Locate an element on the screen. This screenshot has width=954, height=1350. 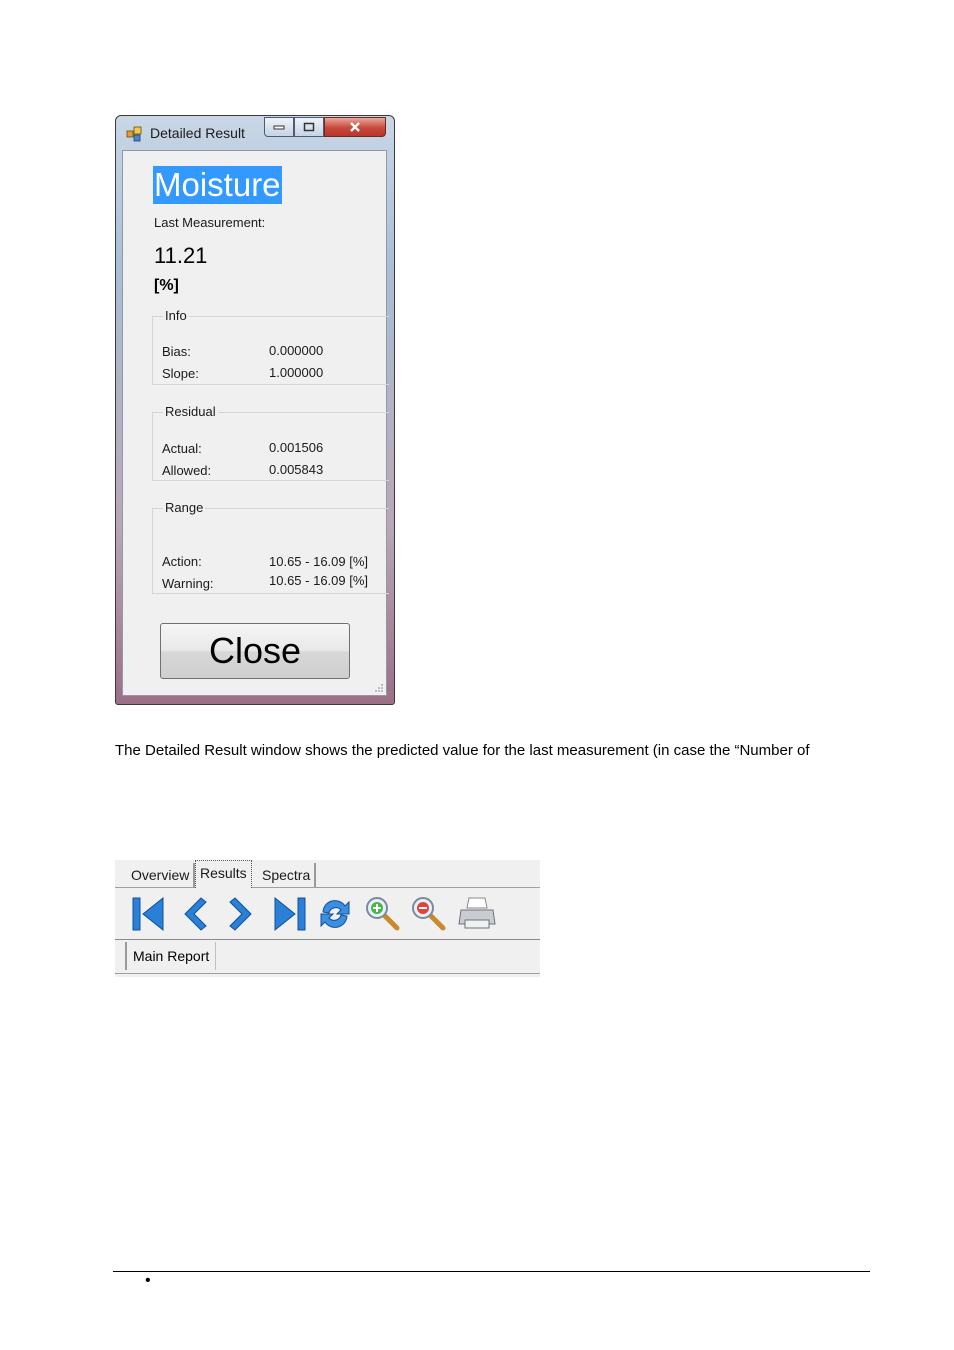
window-title: Detailed Result is located at coordinates (197, 133).